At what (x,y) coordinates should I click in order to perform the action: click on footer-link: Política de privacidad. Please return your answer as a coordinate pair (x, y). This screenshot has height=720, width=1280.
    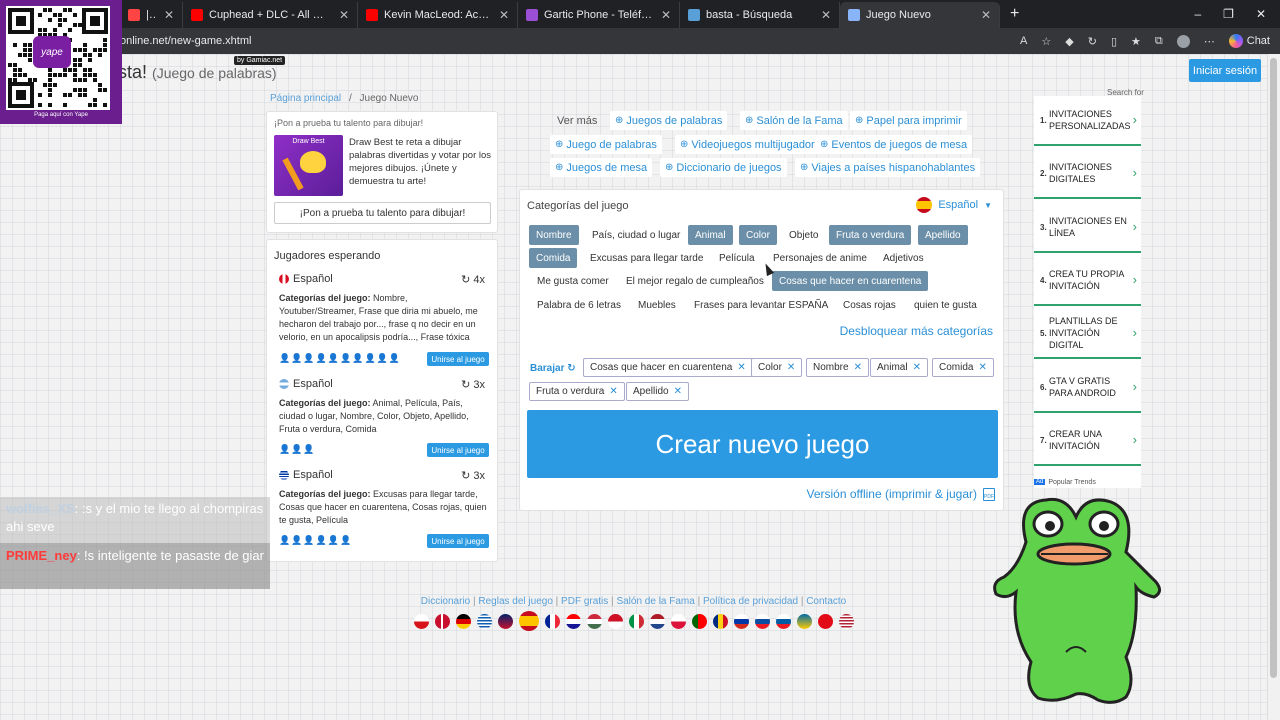
    Looking at the image, I should click on (750, 601).